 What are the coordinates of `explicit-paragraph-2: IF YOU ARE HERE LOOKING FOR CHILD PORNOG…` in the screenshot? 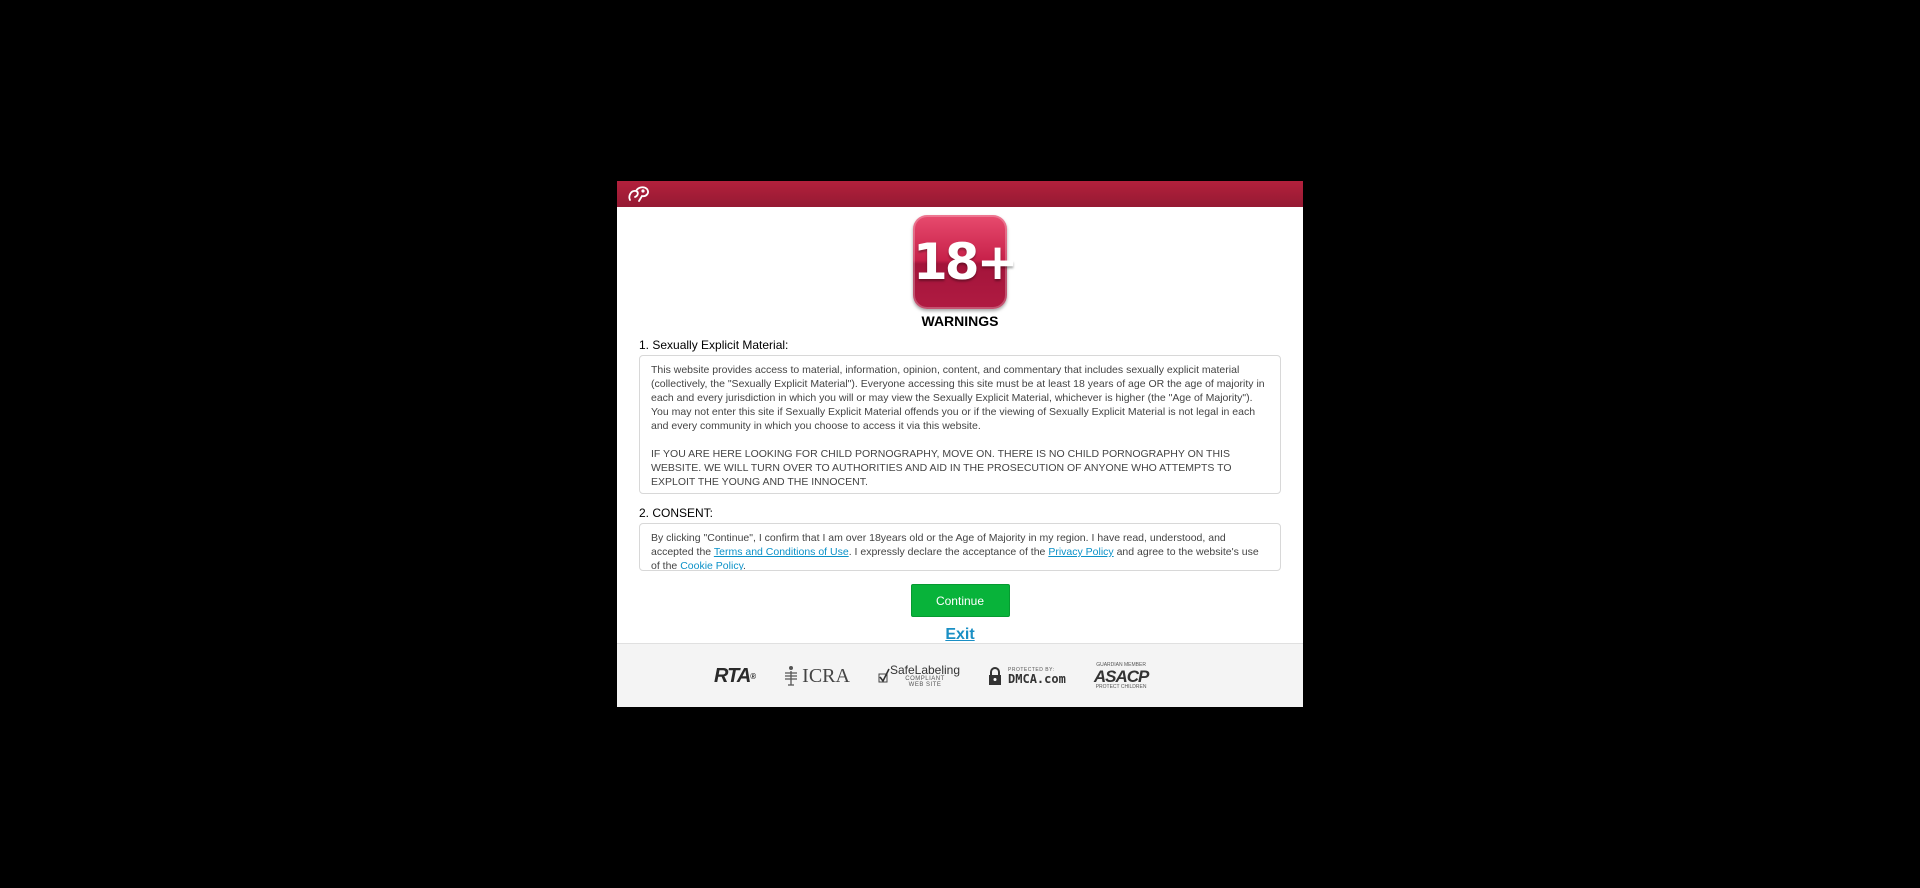 It's located at (941, 468).